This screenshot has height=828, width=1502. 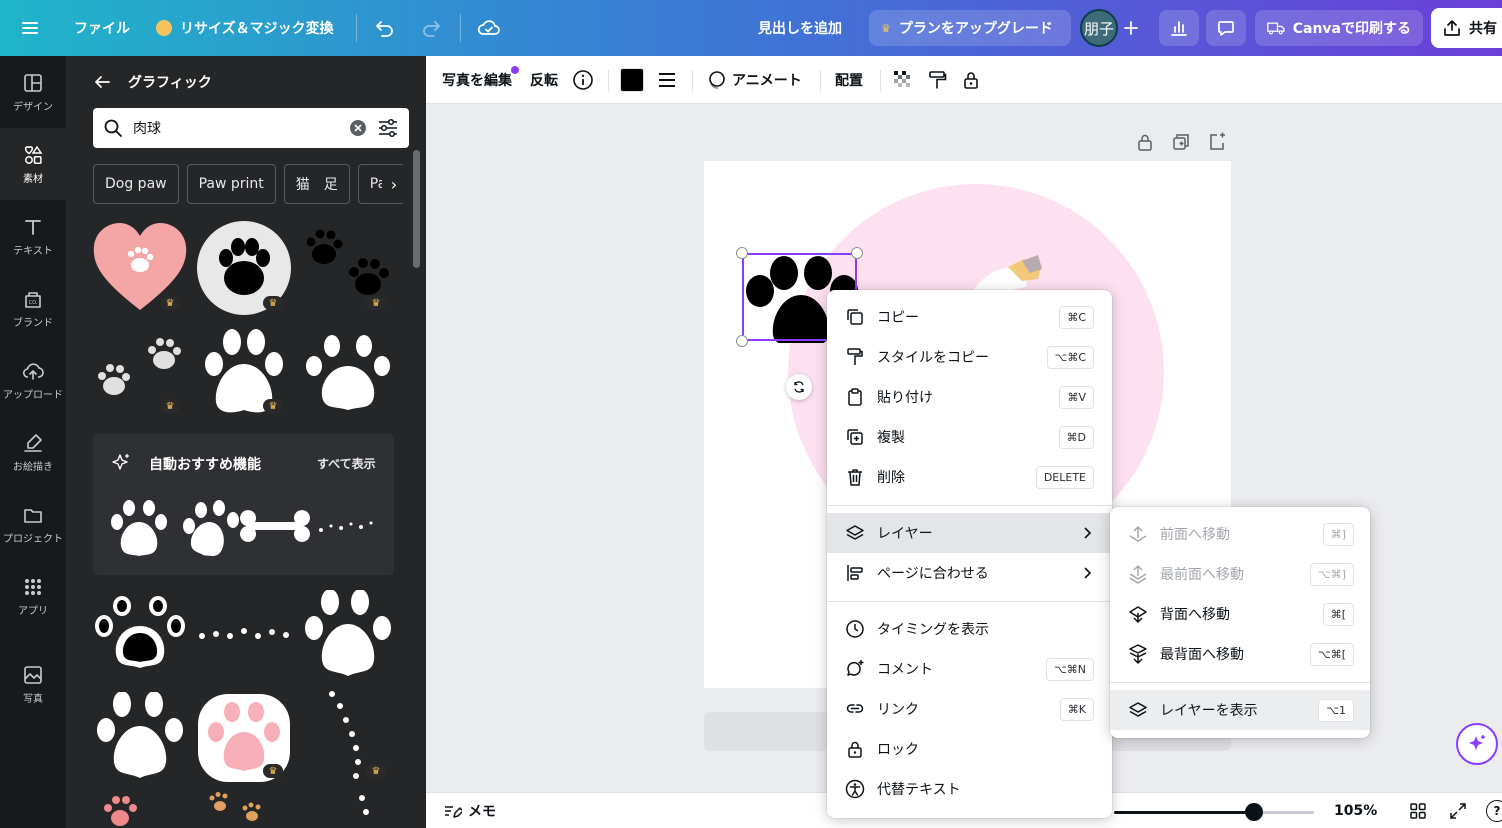 I want to click on menu-label: 代替テキスト, so click(x=919, y=790).